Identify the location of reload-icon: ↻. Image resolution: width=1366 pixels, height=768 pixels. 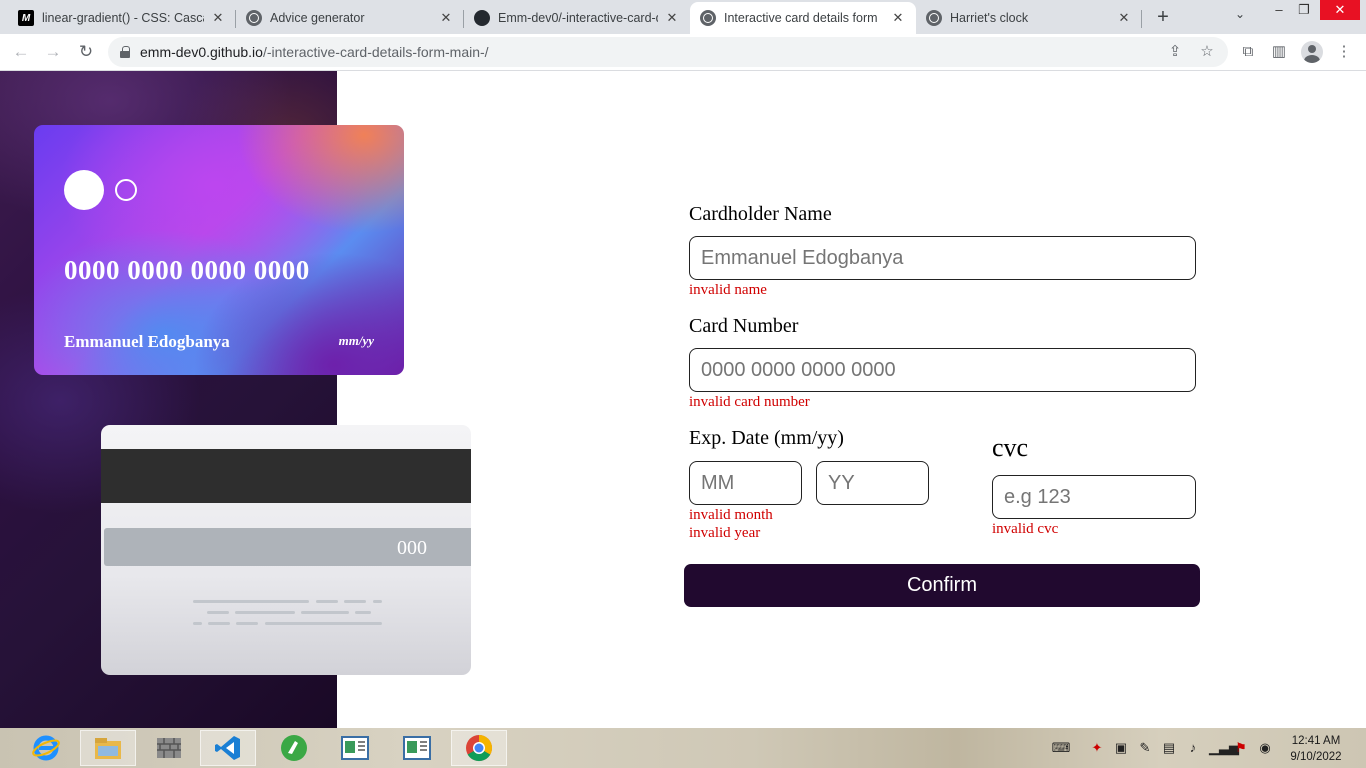
(86, 52).